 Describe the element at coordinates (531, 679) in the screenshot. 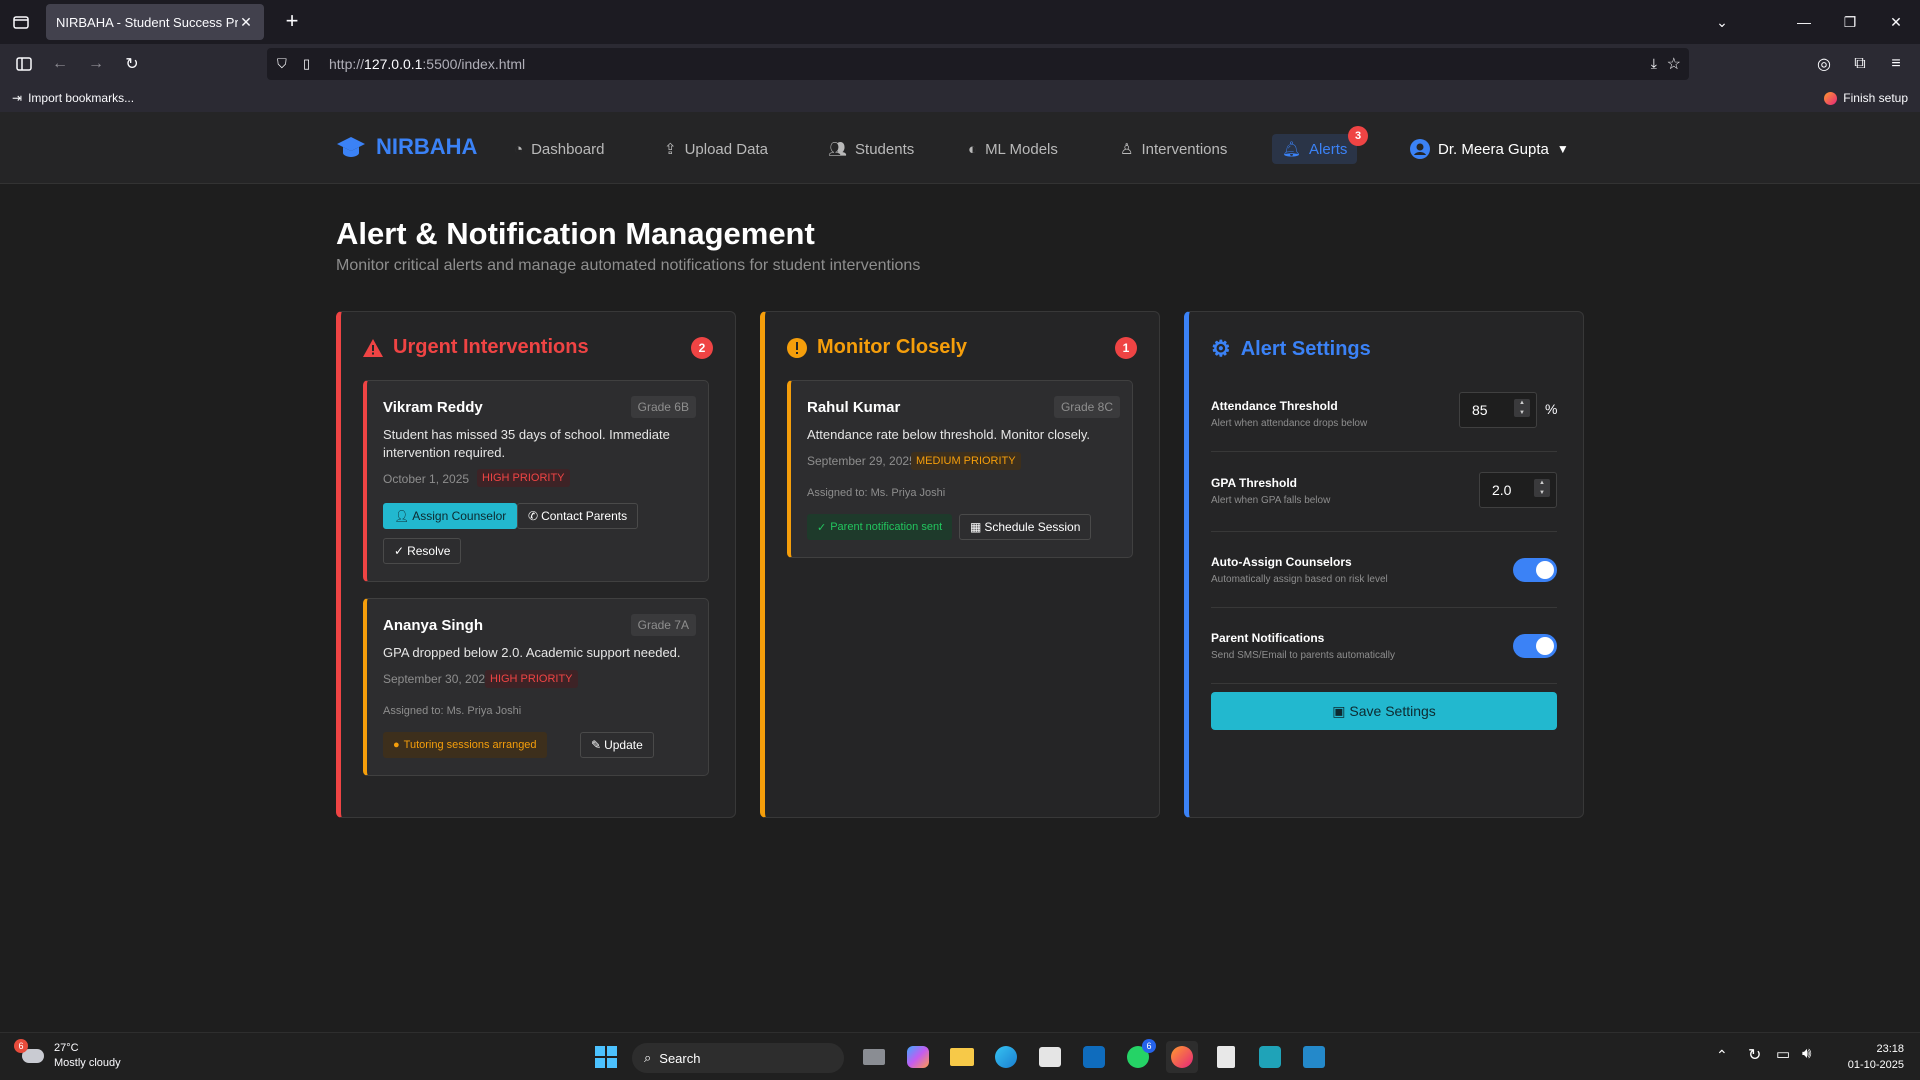

I see `priority-badge: HIGH PRIORITY` at that location.